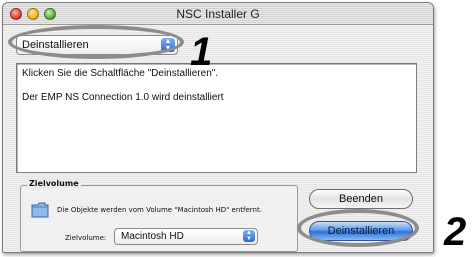  Describe the element at coordinates (152, 236) in the screenshot. I see `volume-popup-value: Macintosh HD` at that location.